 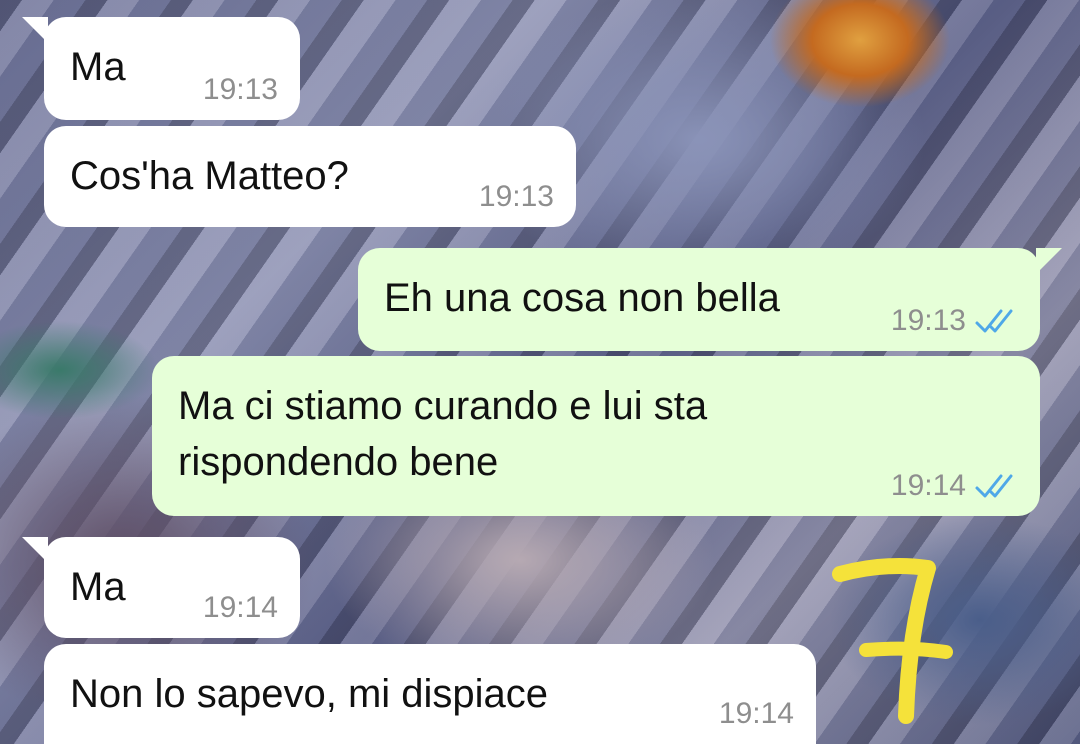 I want to click on incoming-message: Cos'ha Matteo? 19:13, so click(x=310, y=176).